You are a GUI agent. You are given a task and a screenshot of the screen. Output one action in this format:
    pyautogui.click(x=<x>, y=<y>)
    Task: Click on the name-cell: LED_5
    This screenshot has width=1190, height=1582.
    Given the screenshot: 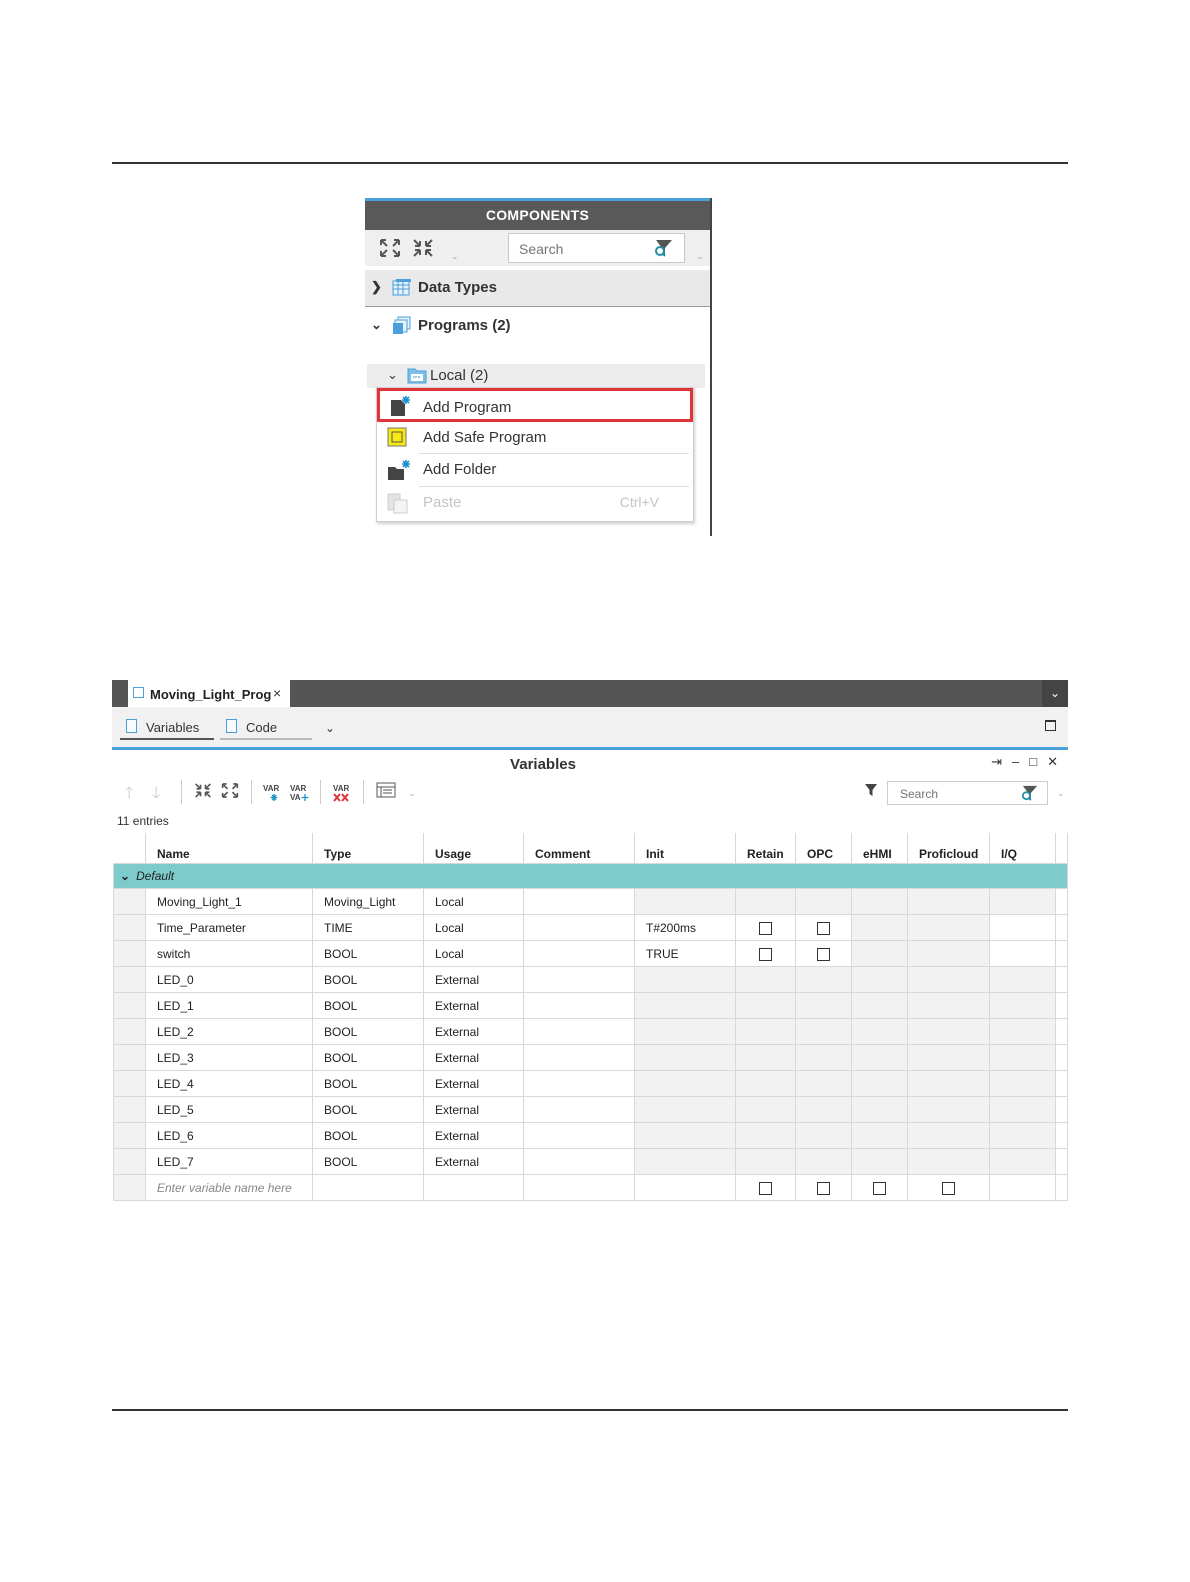 What is the action you would take?
    pyautogui.click(x=229, y=1109)
    